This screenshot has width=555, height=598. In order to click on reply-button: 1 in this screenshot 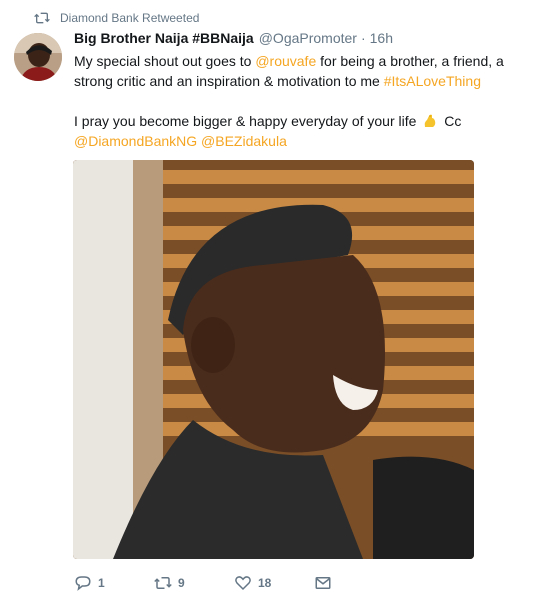, I will do `click(89, 583)`.